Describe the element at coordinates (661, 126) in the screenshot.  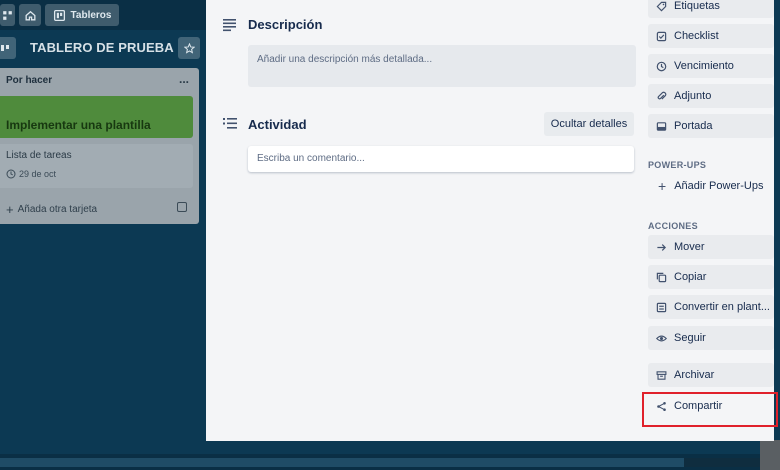
I see `cover-icon` at that location.